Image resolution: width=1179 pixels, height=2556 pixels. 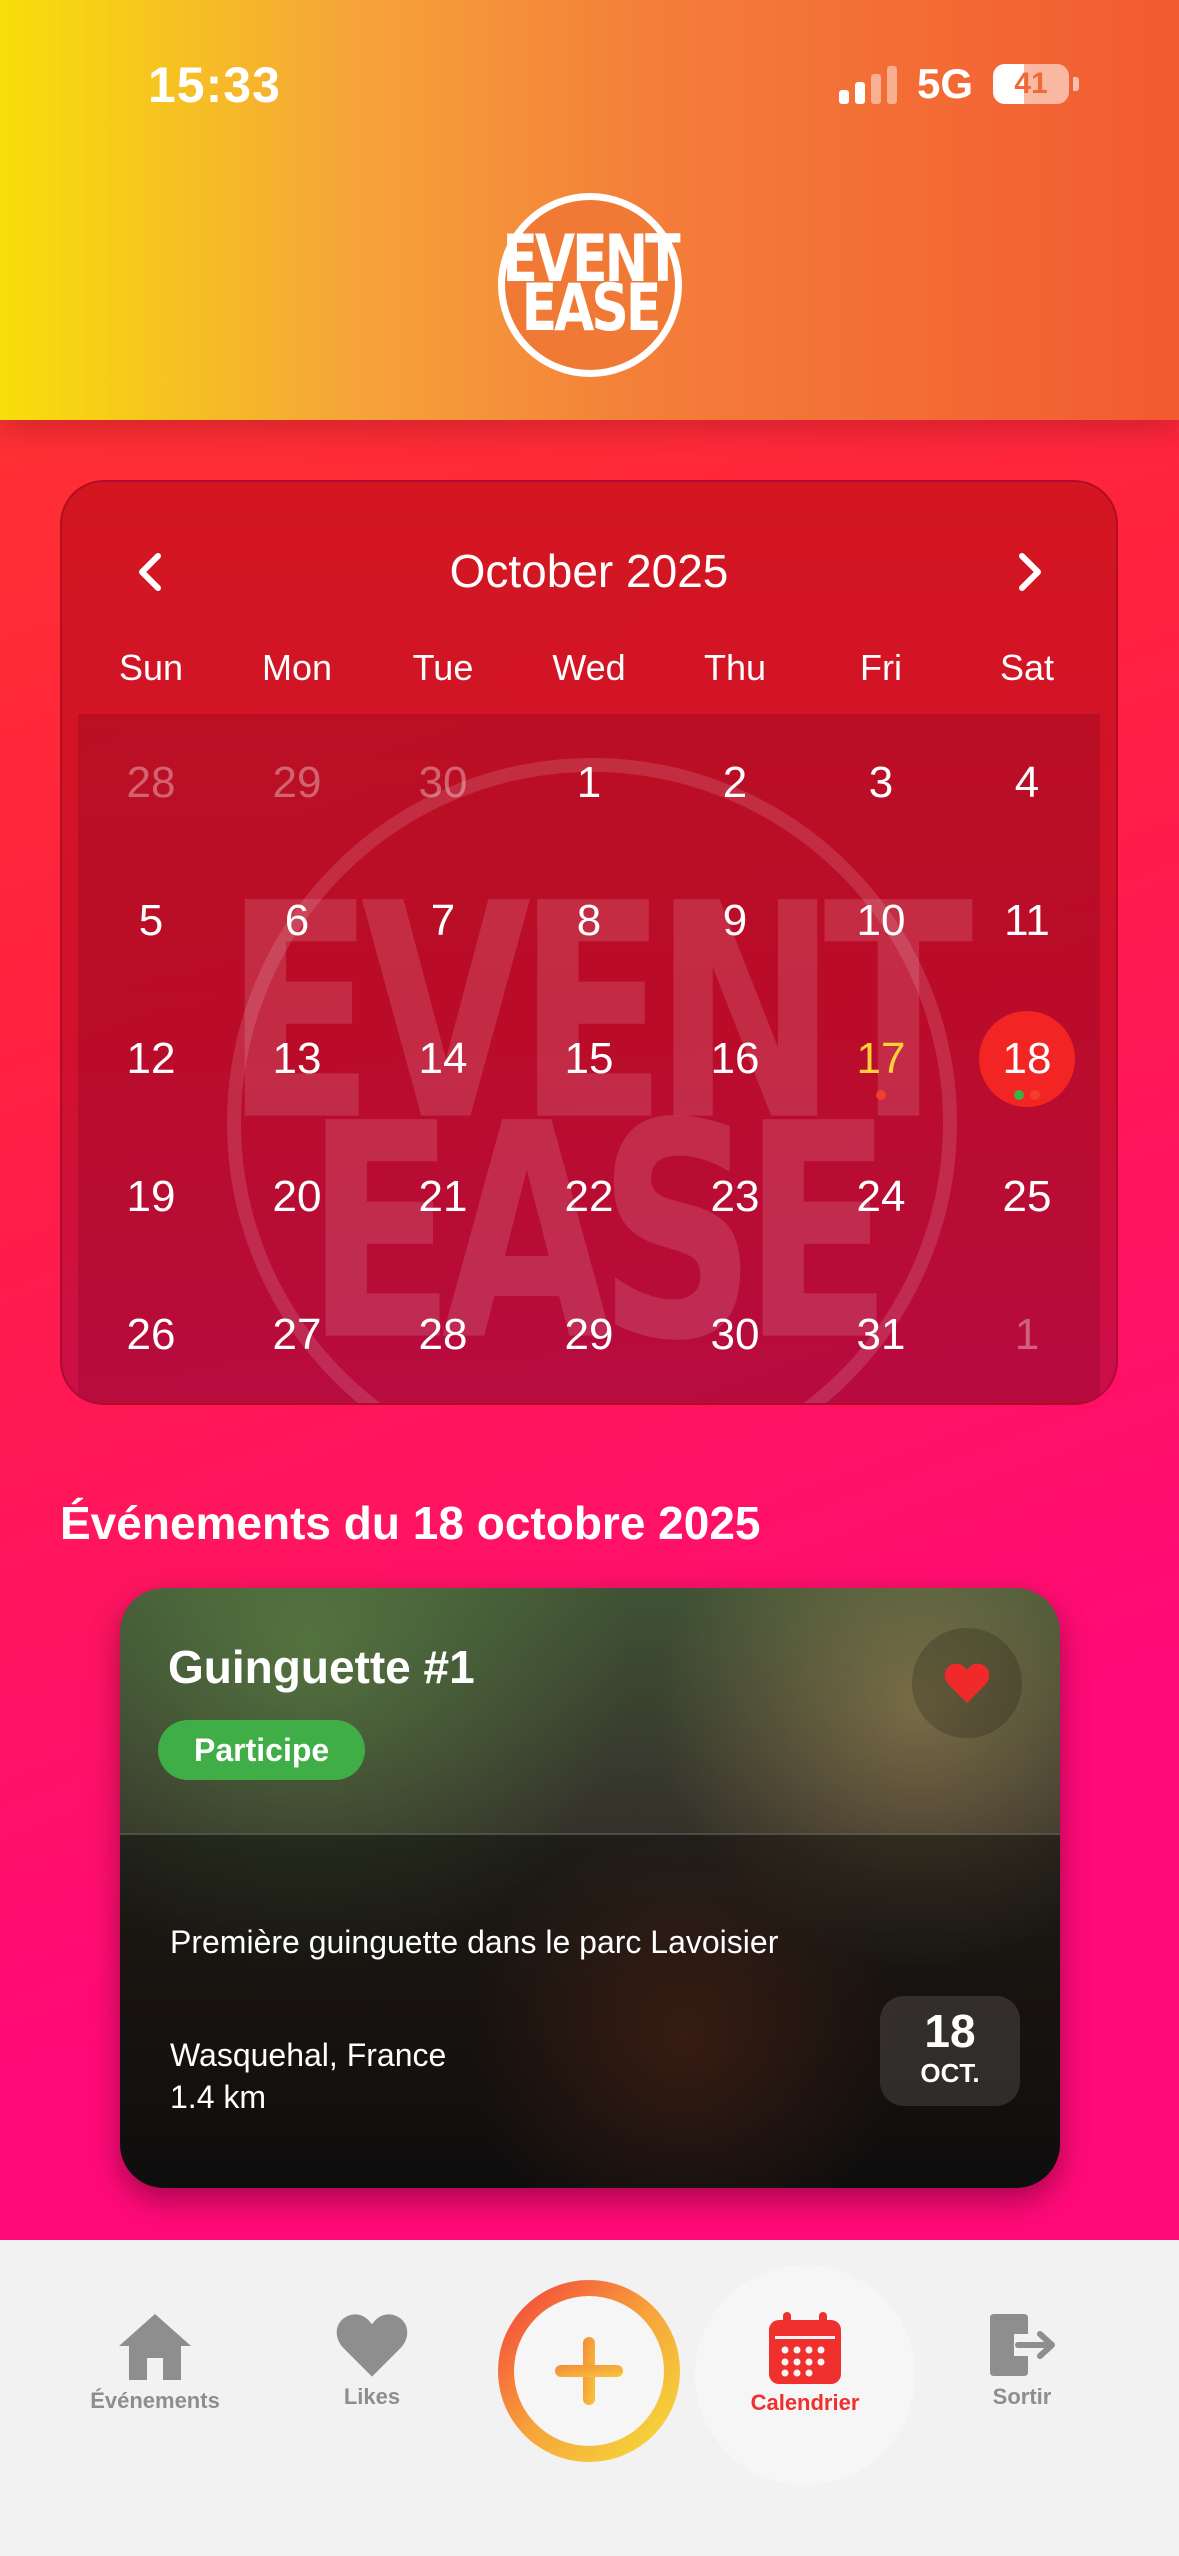 I want to click on calendar-day-outside-month: 30, so click(x=443, y=783).